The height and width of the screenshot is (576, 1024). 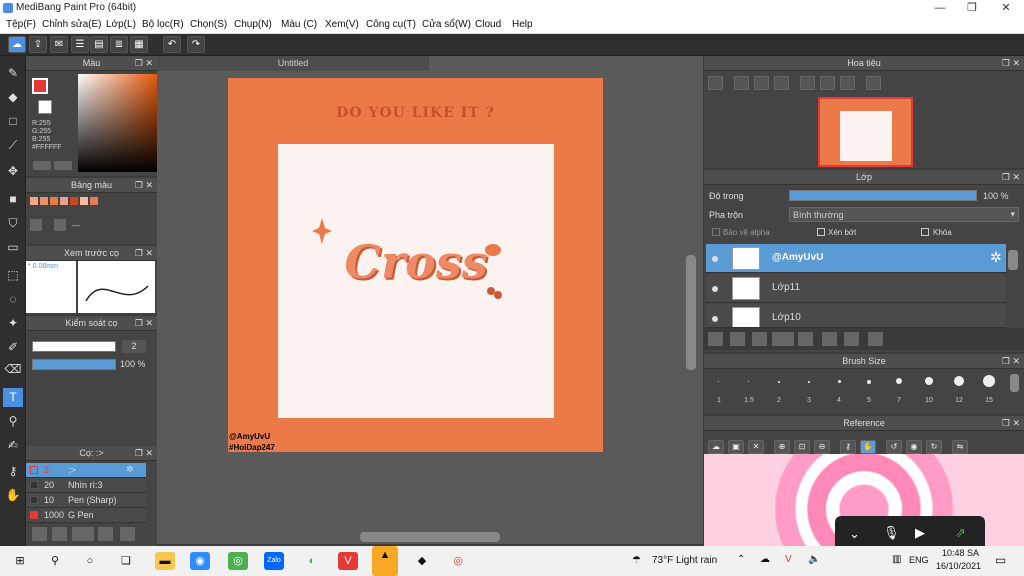 I want to click on add-layer-menu-icon, so click(x=783, y=339).